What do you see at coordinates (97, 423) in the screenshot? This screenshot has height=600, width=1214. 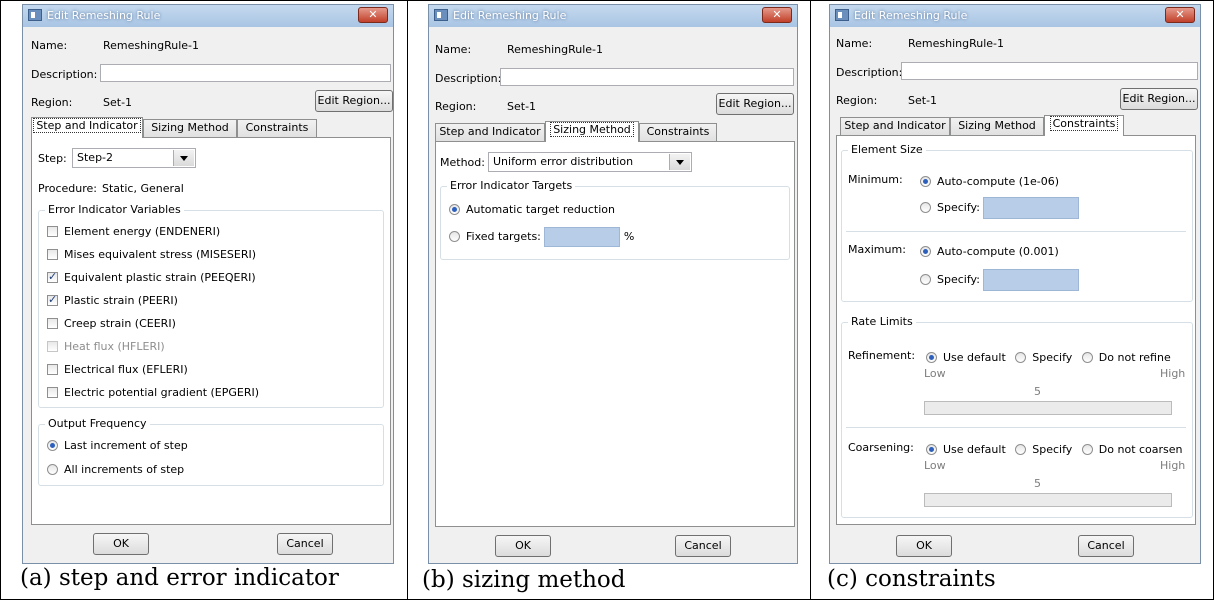 I see `output-frequency-title: Output Frequency` at bounding box center [97, 423].